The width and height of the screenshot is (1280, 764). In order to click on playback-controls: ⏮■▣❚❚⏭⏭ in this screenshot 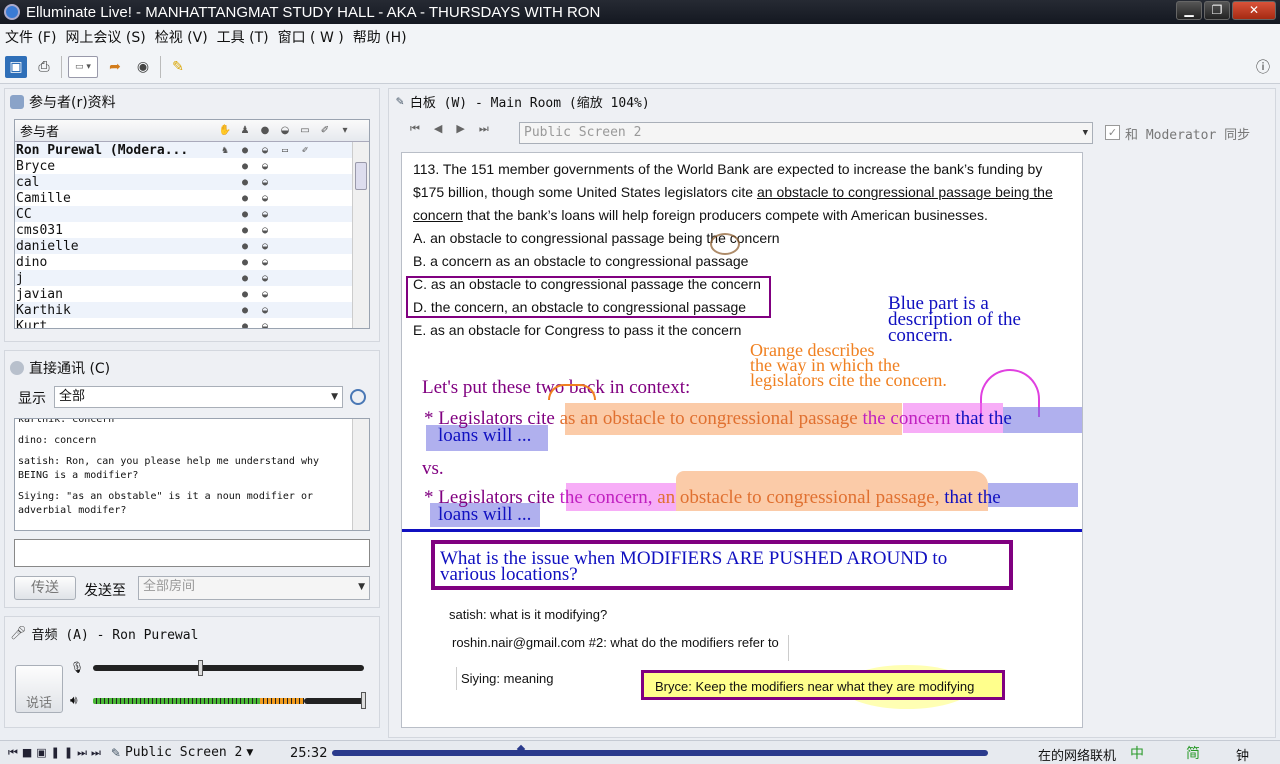, I will do `click(56, 753)`.